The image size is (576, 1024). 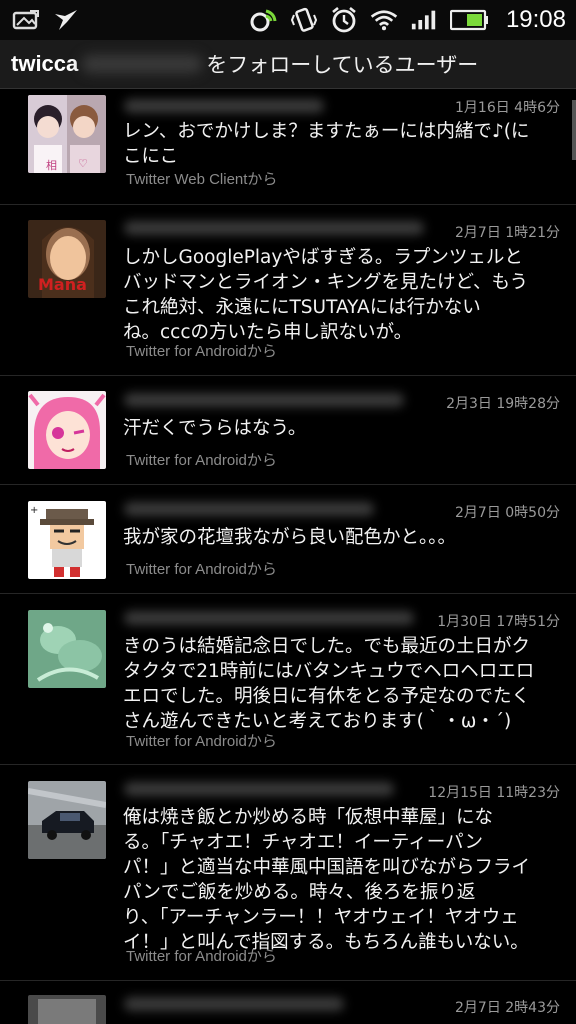 What do you see at coordinates (67, 540) in the screenshot?
I see `avatar: +` at bounding box center [67, 540].